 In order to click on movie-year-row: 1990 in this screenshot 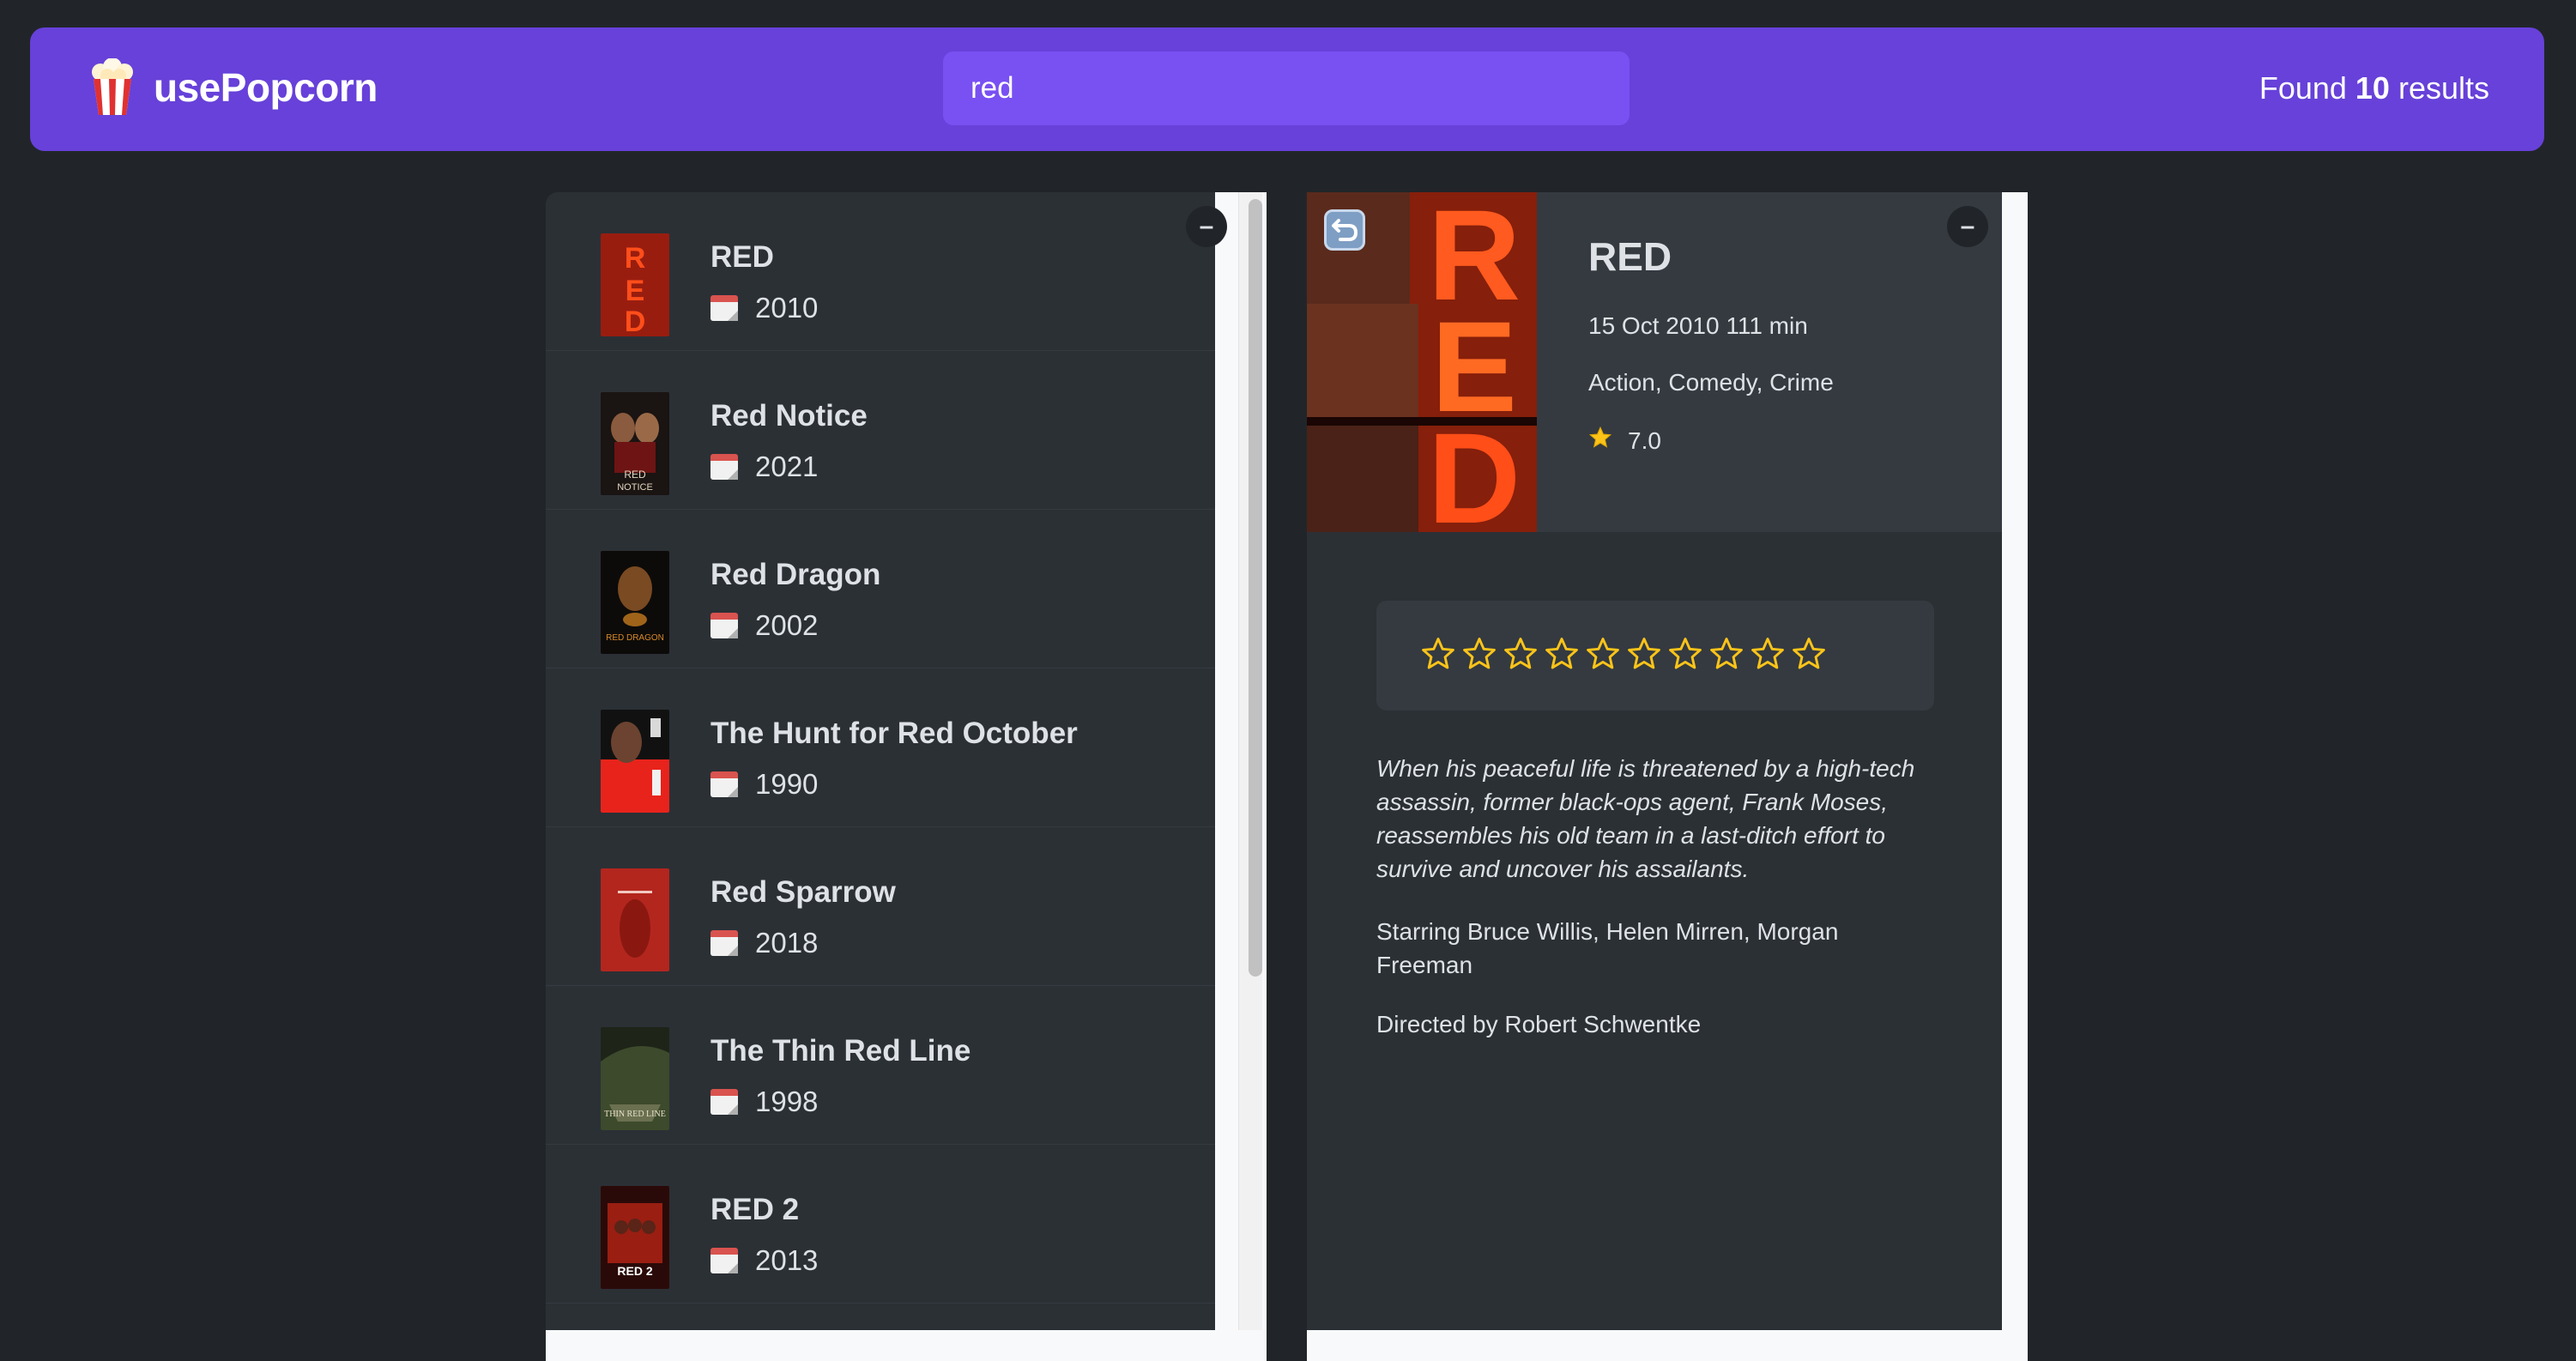, I will do `click(764, 784)`.